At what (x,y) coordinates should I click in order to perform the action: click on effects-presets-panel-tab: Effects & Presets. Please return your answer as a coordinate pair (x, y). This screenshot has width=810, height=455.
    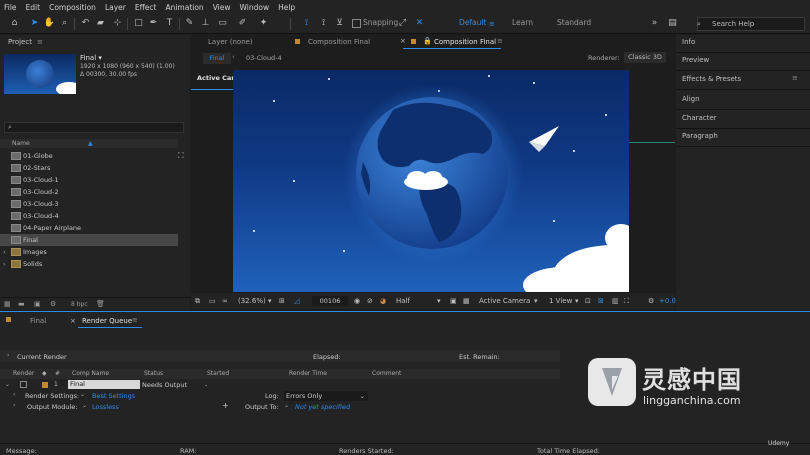
    Looking at the image, I should click on (711, 79).